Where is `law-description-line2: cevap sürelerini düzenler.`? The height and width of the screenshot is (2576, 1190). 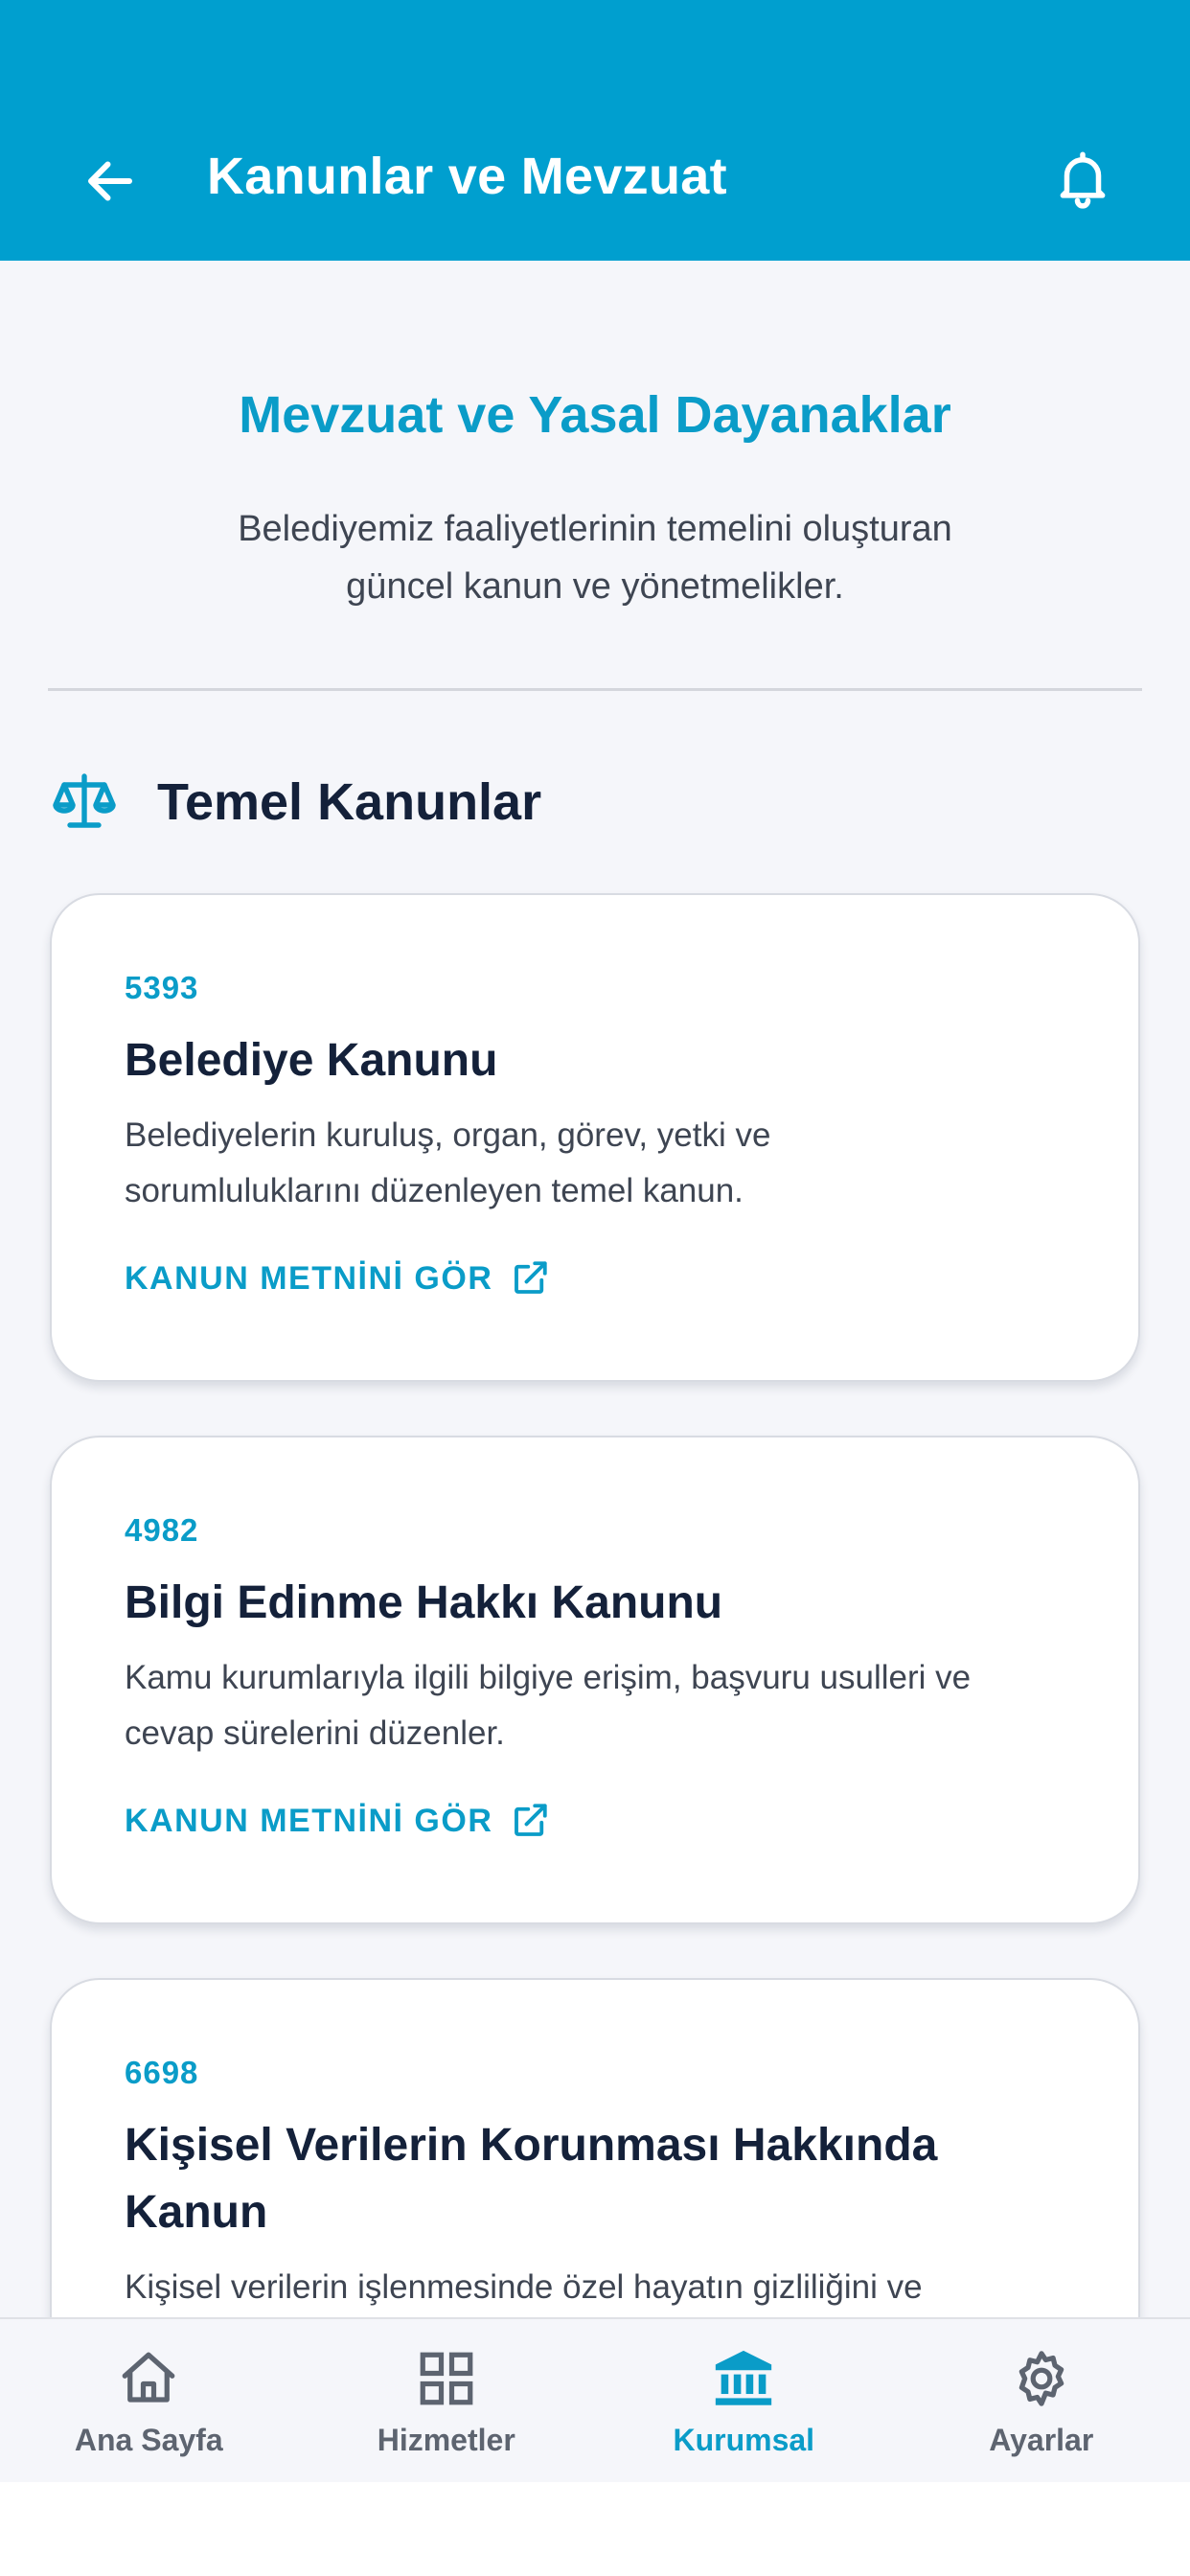
law-description-line2: cevap sürelerini düzenler. is located at coordinates (315, 1733).